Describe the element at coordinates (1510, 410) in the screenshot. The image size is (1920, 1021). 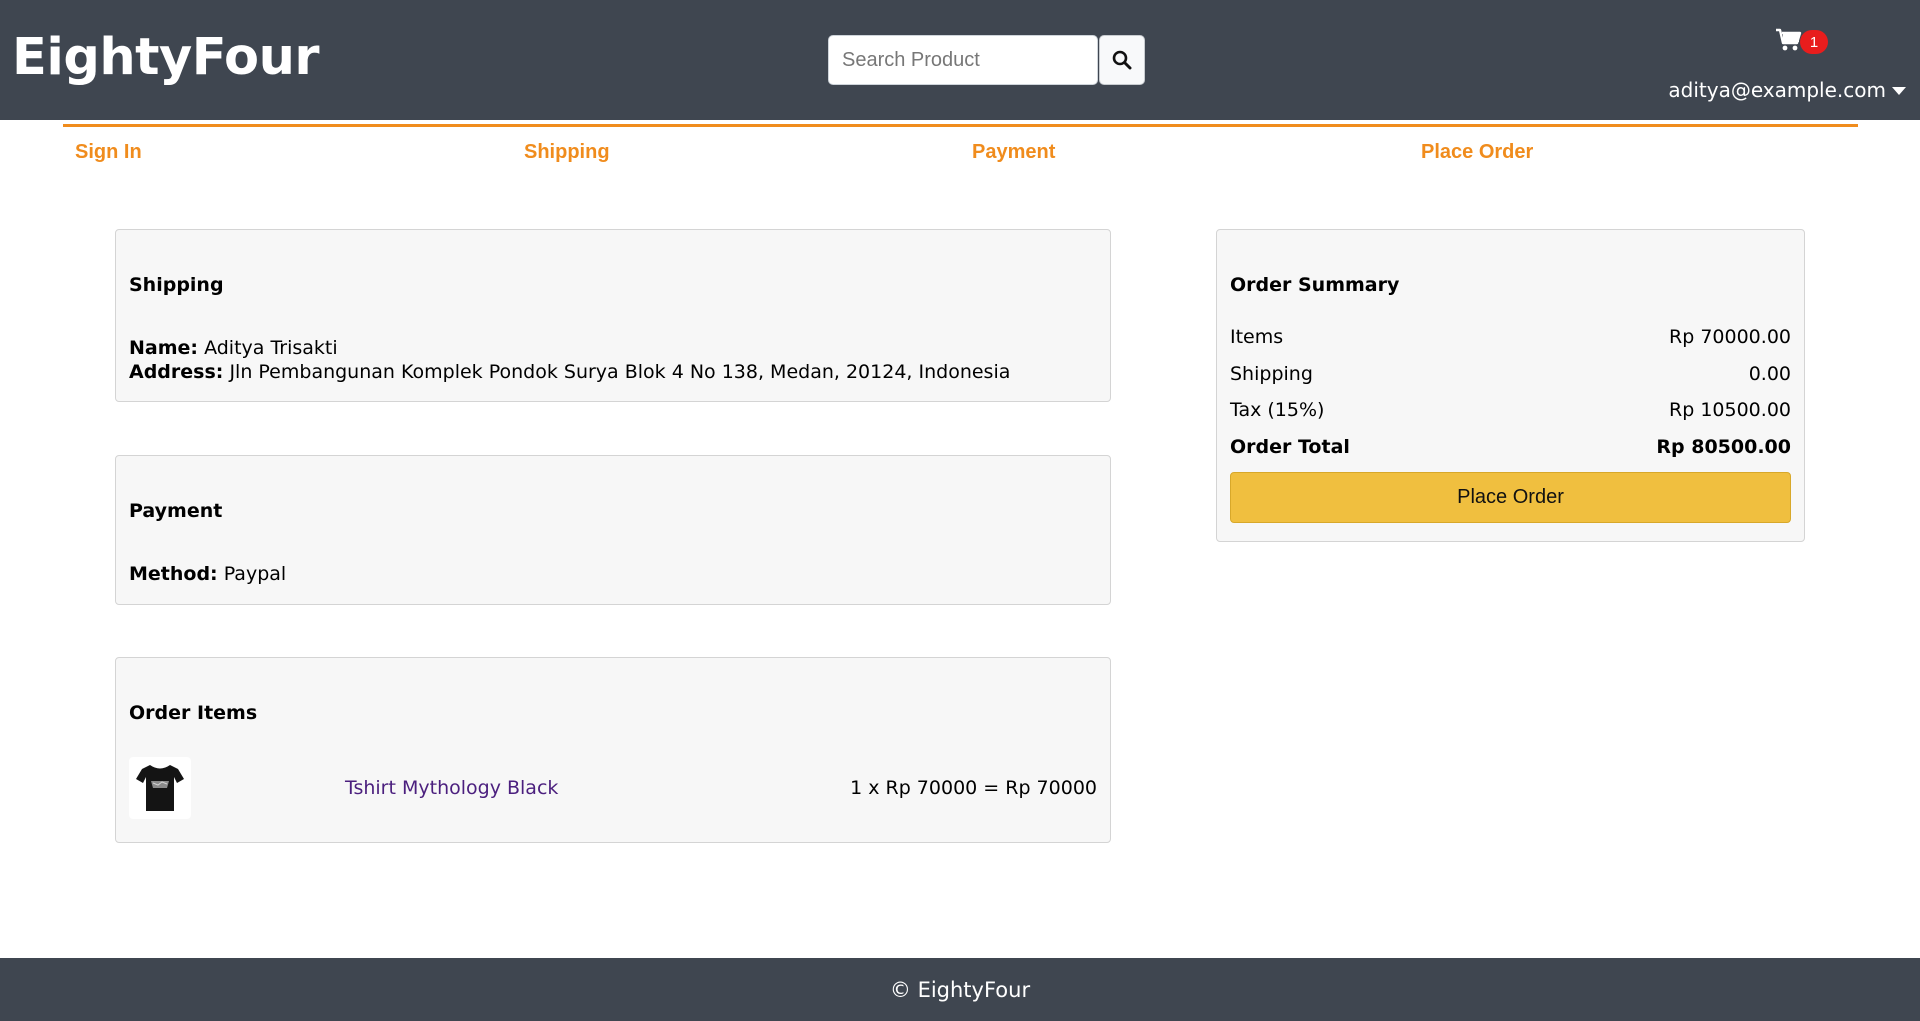
I see `summary-row-tax: Tax (15%) Rp 10500.00` at that location.